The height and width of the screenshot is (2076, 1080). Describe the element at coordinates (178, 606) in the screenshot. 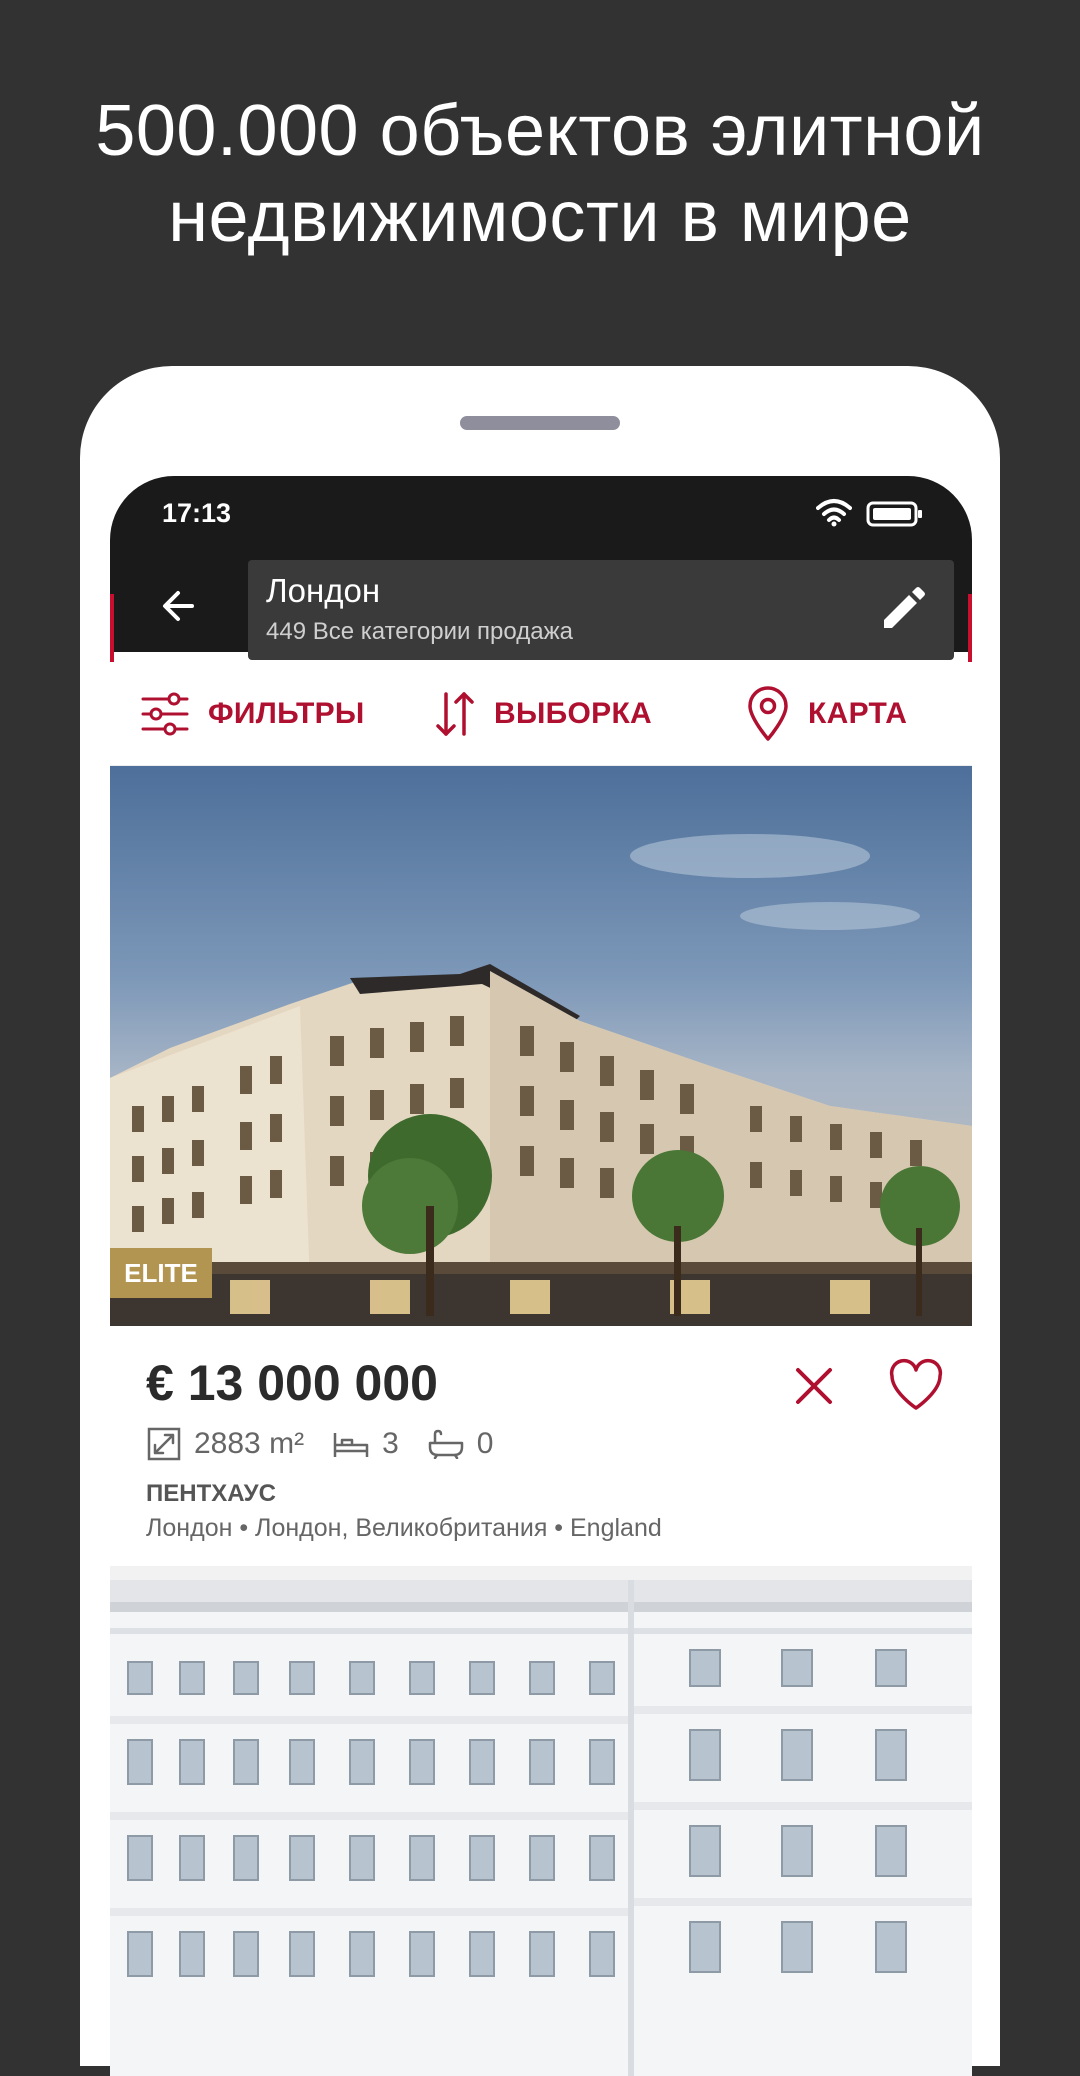

I see `back-arrow-icon` at that location.